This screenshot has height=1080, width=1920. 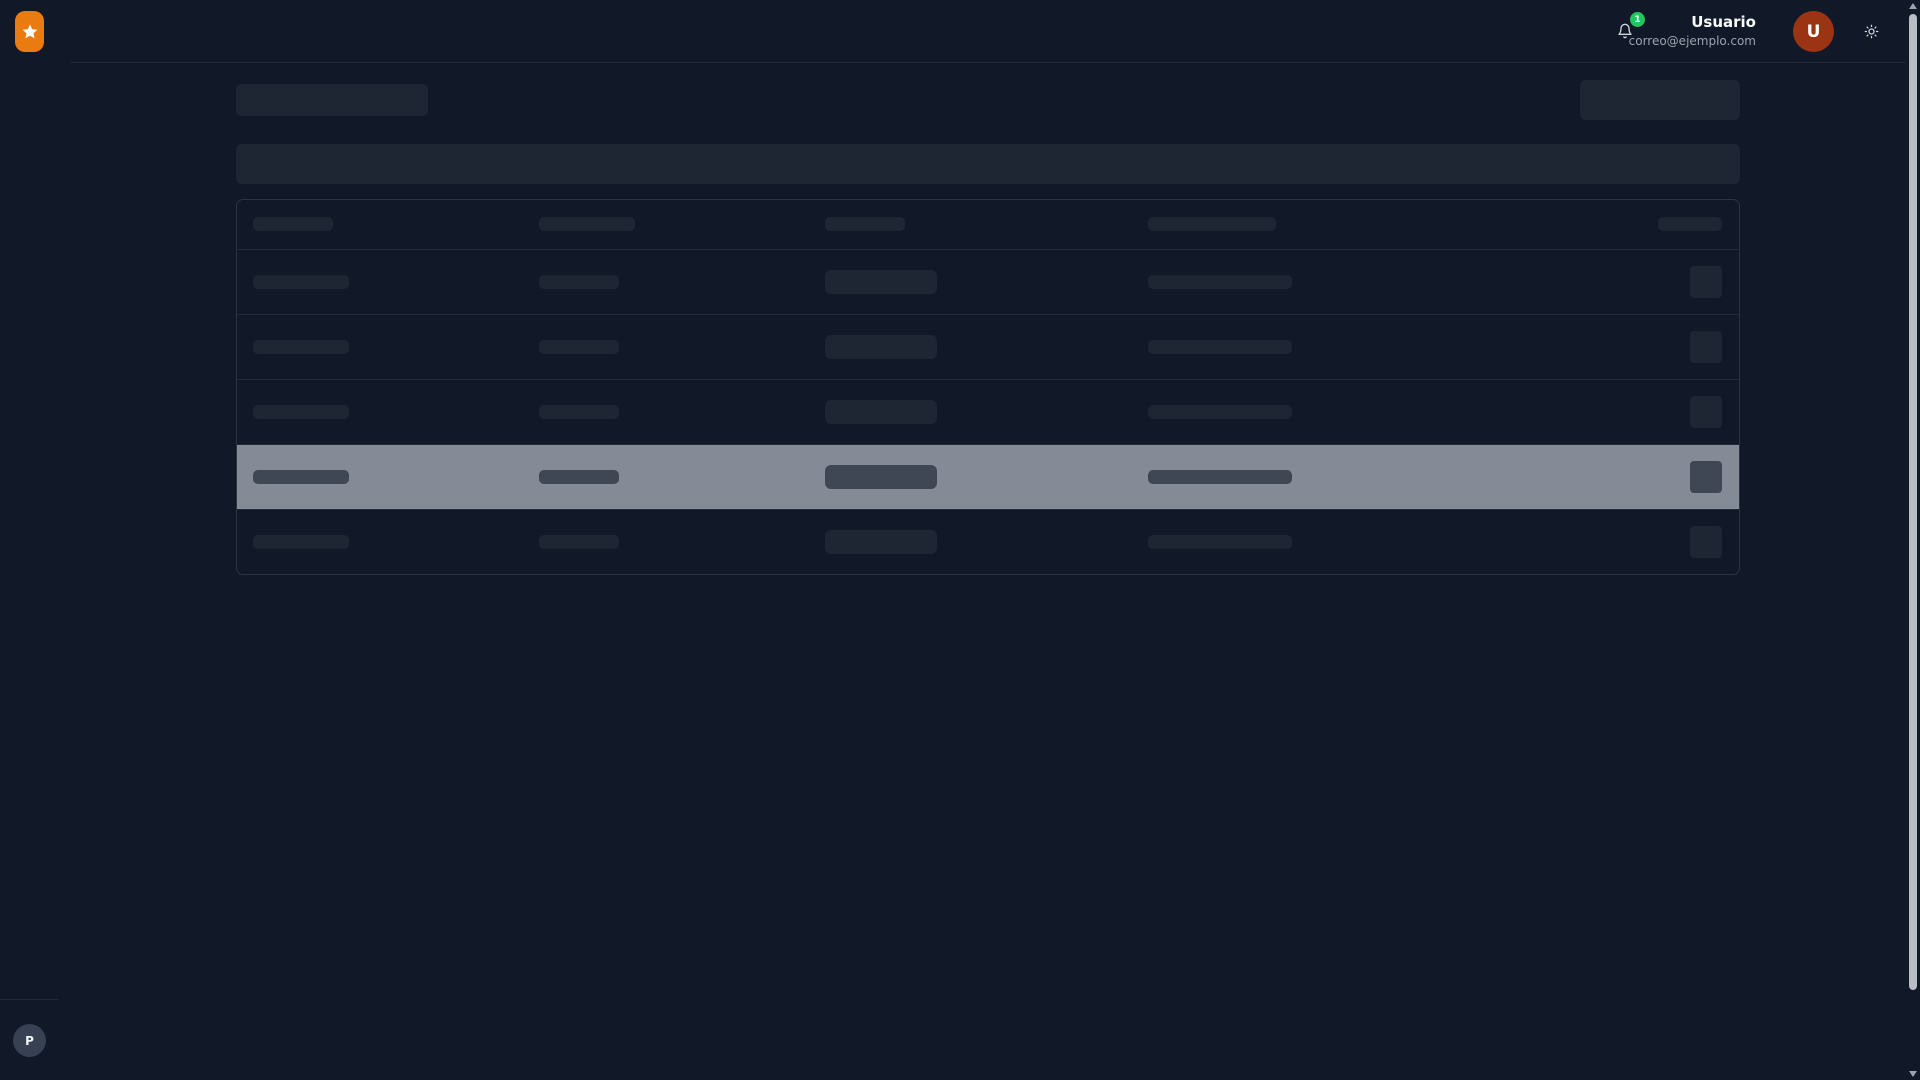 I want to click on sun-icon, so click(x=1871, y=31).